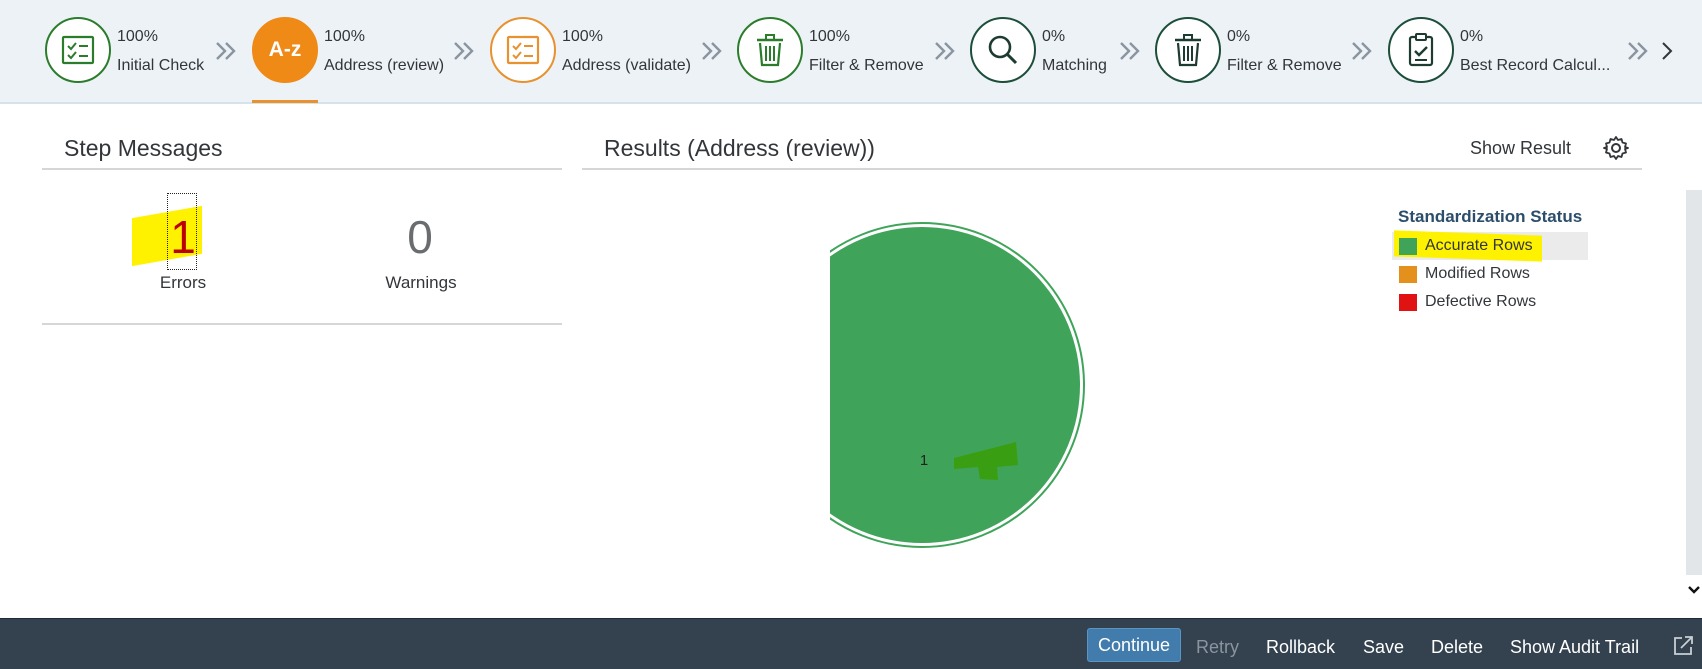 The width and height of the screenshot is (1702, 669). What do you see at coordinates (1300, 647) in the screenshot?
I see `rollback-button: Rollback` at bounding box center [1300, 647].